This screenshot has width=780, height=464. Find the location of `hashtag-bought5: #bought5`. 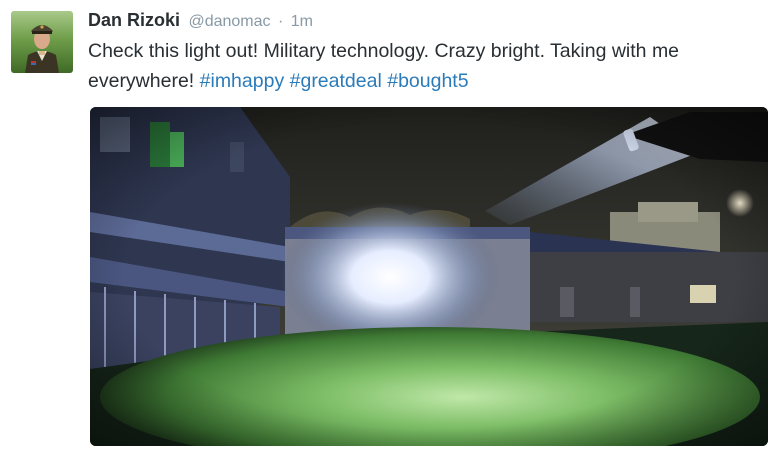

hashtag-bought5: #bought5 is located at coordinates (427, 81).